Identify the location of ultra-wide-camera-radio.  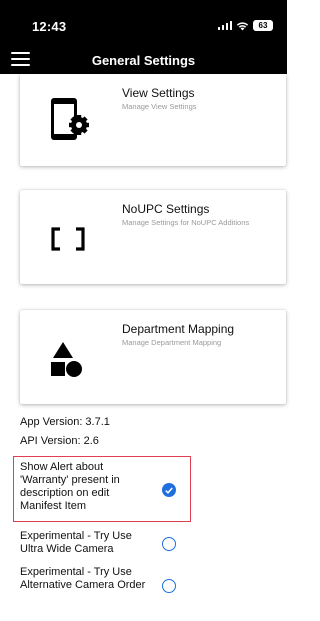
(169, 544).